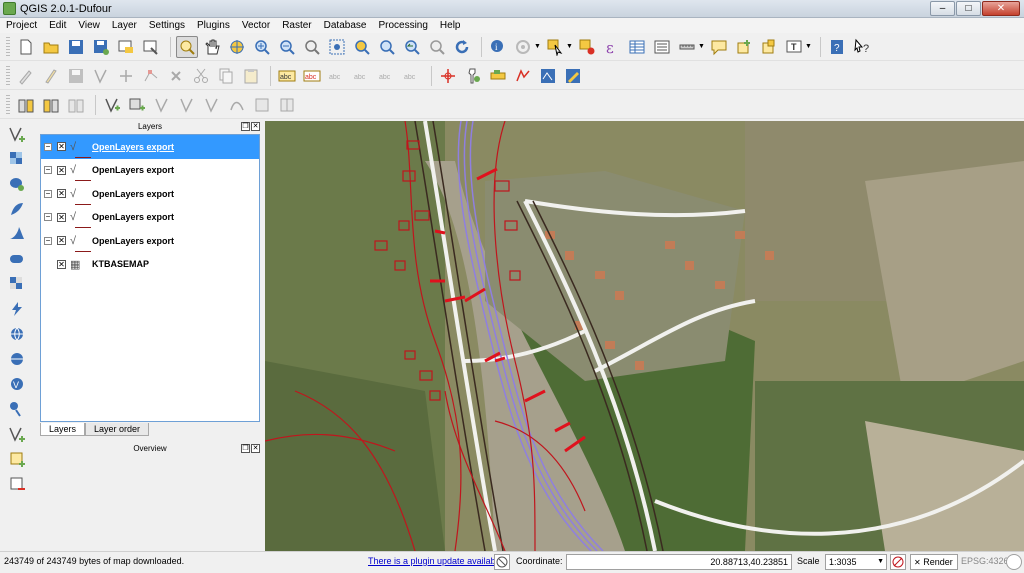  I want to click on remove-layer-icon, so click(17, 484).